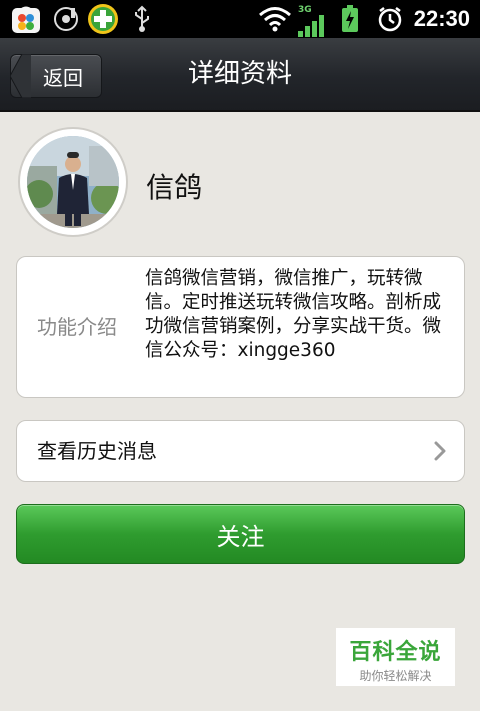  I want to click on avatar, so click(73, 182).